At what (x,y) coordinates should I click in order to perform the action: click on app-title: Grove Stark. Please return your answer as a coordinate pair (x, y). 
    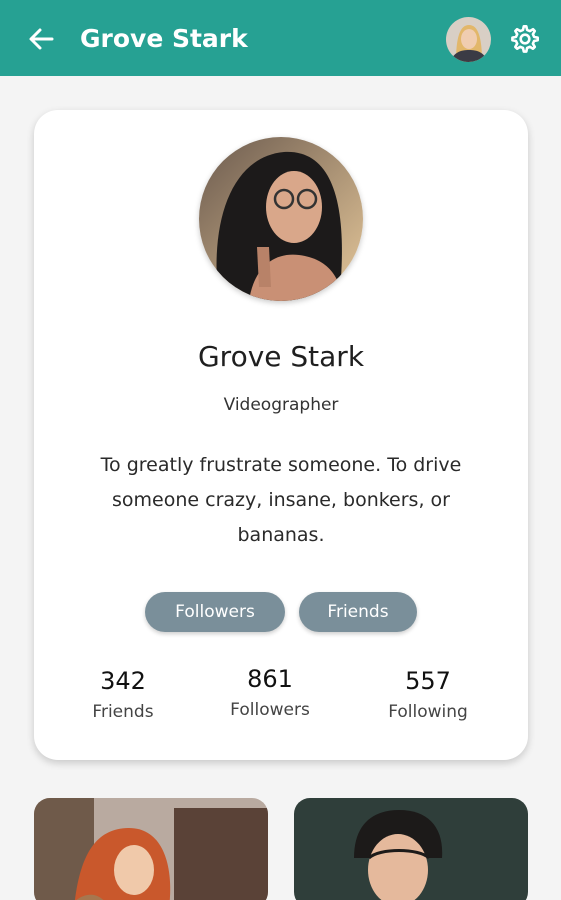
    Looking at the image, I should click on (164, 38).